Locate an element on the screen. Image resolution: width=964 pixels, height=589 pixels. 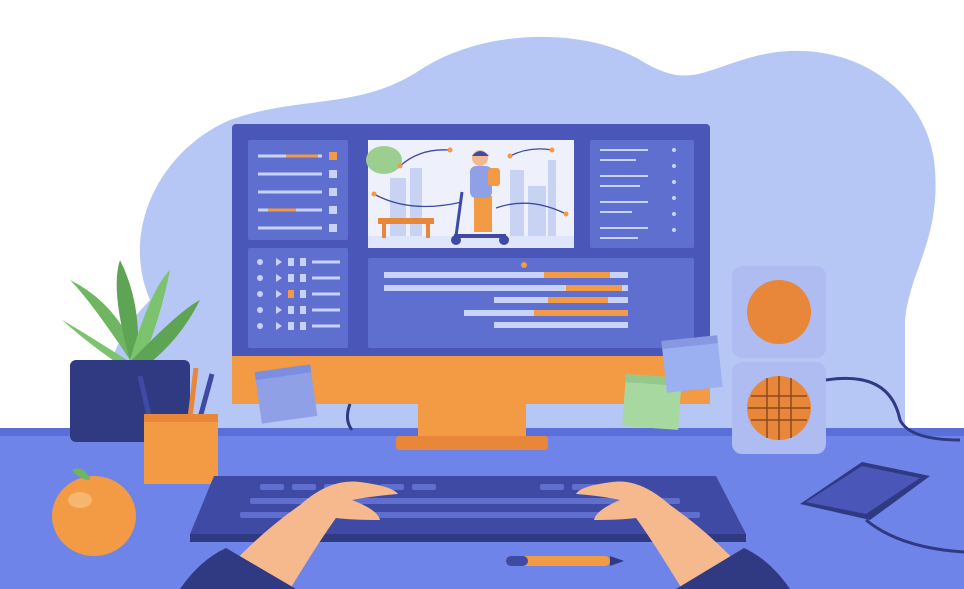
monitor-neck is located at coordinates (472, 421).